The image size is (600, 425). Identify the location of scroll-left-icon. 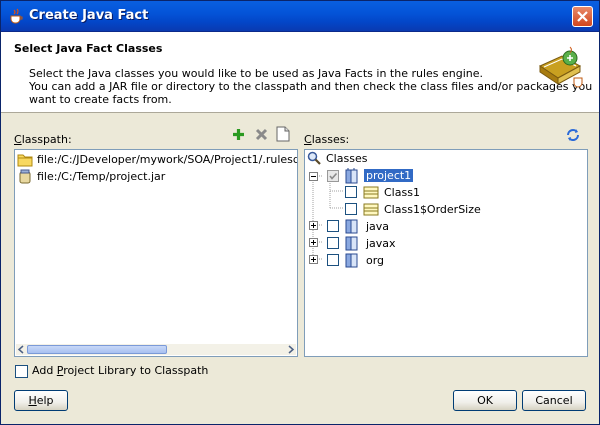
(21, 349).